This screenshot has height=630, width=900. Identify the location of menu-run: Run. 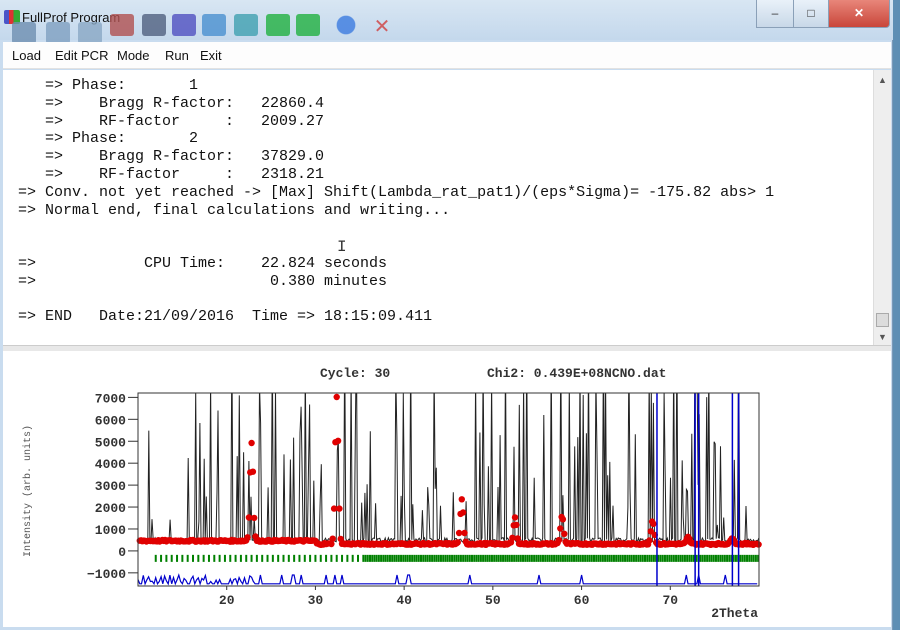
(177, 55).